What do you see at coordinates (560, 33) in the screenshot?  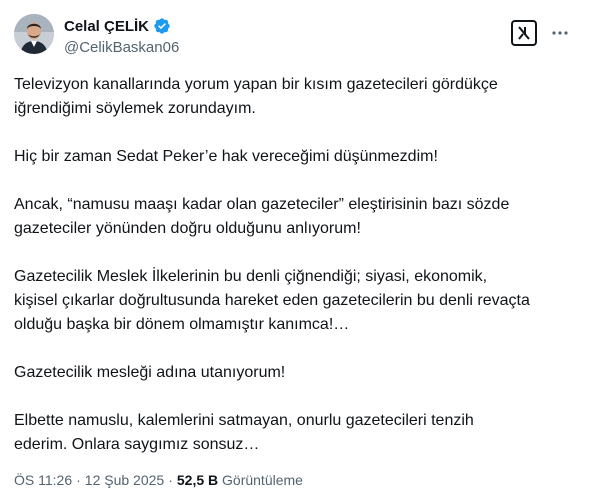 I see `more-options-icon` at bounding box center [560, 33].